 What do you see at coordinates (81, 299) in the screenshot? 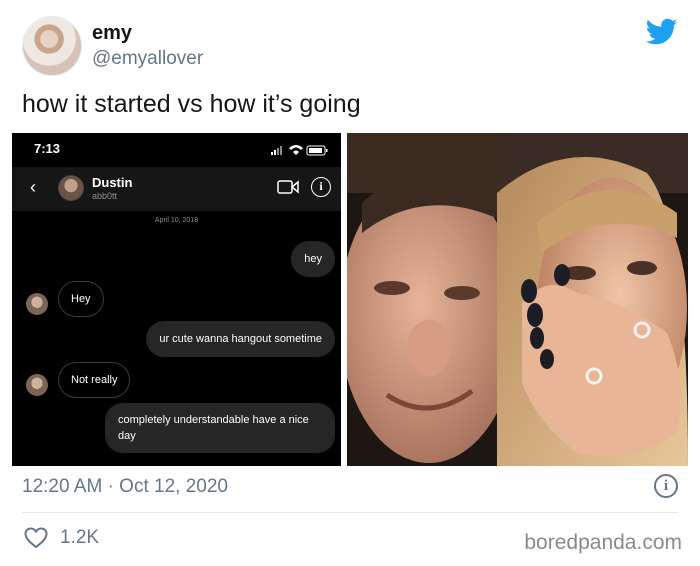
I see `message-bubble-incoming: Hey` at bounding box center [81, 299].